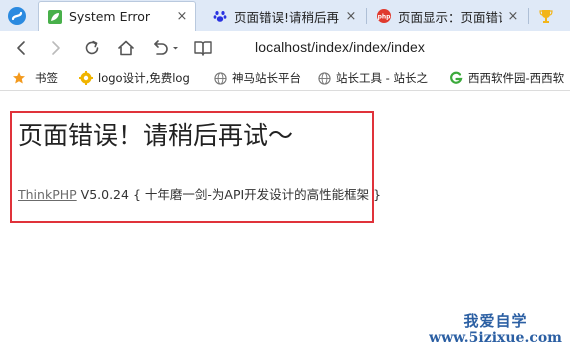  Describe the element at coordinates (46, 78) in the screenshot. I see `bookmark-label: 书签` at that location.